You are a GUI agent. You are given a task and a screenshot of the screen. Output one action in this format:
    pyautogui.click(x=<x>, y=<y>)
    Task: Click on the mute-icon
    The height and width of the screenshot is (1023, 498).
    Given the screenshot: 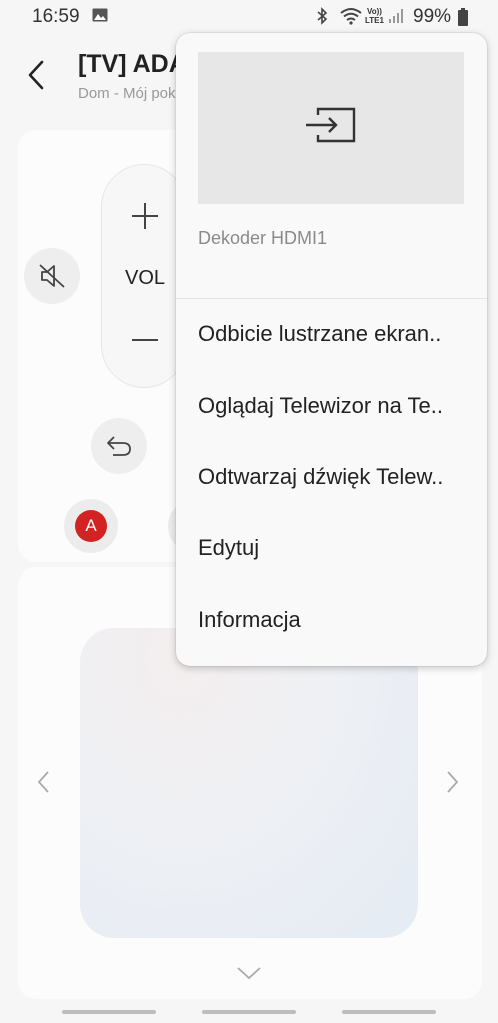 What is the action you would take?
    pyautogui.click(x=52, y=276)
    